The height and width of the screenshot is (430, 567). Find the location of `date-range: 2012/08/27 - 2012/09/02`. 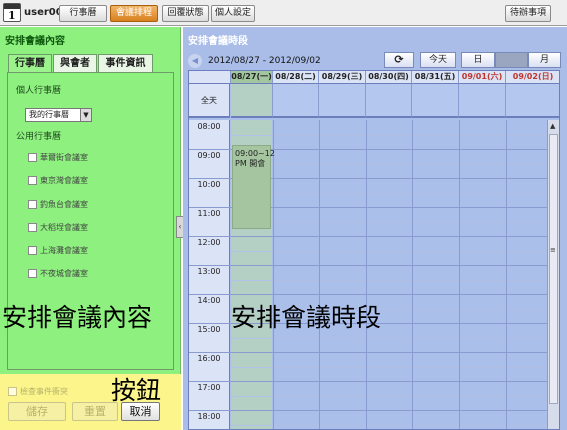

date-range: 2012/08/27 - 2012/09/02 is located at coordinates (264, 61).